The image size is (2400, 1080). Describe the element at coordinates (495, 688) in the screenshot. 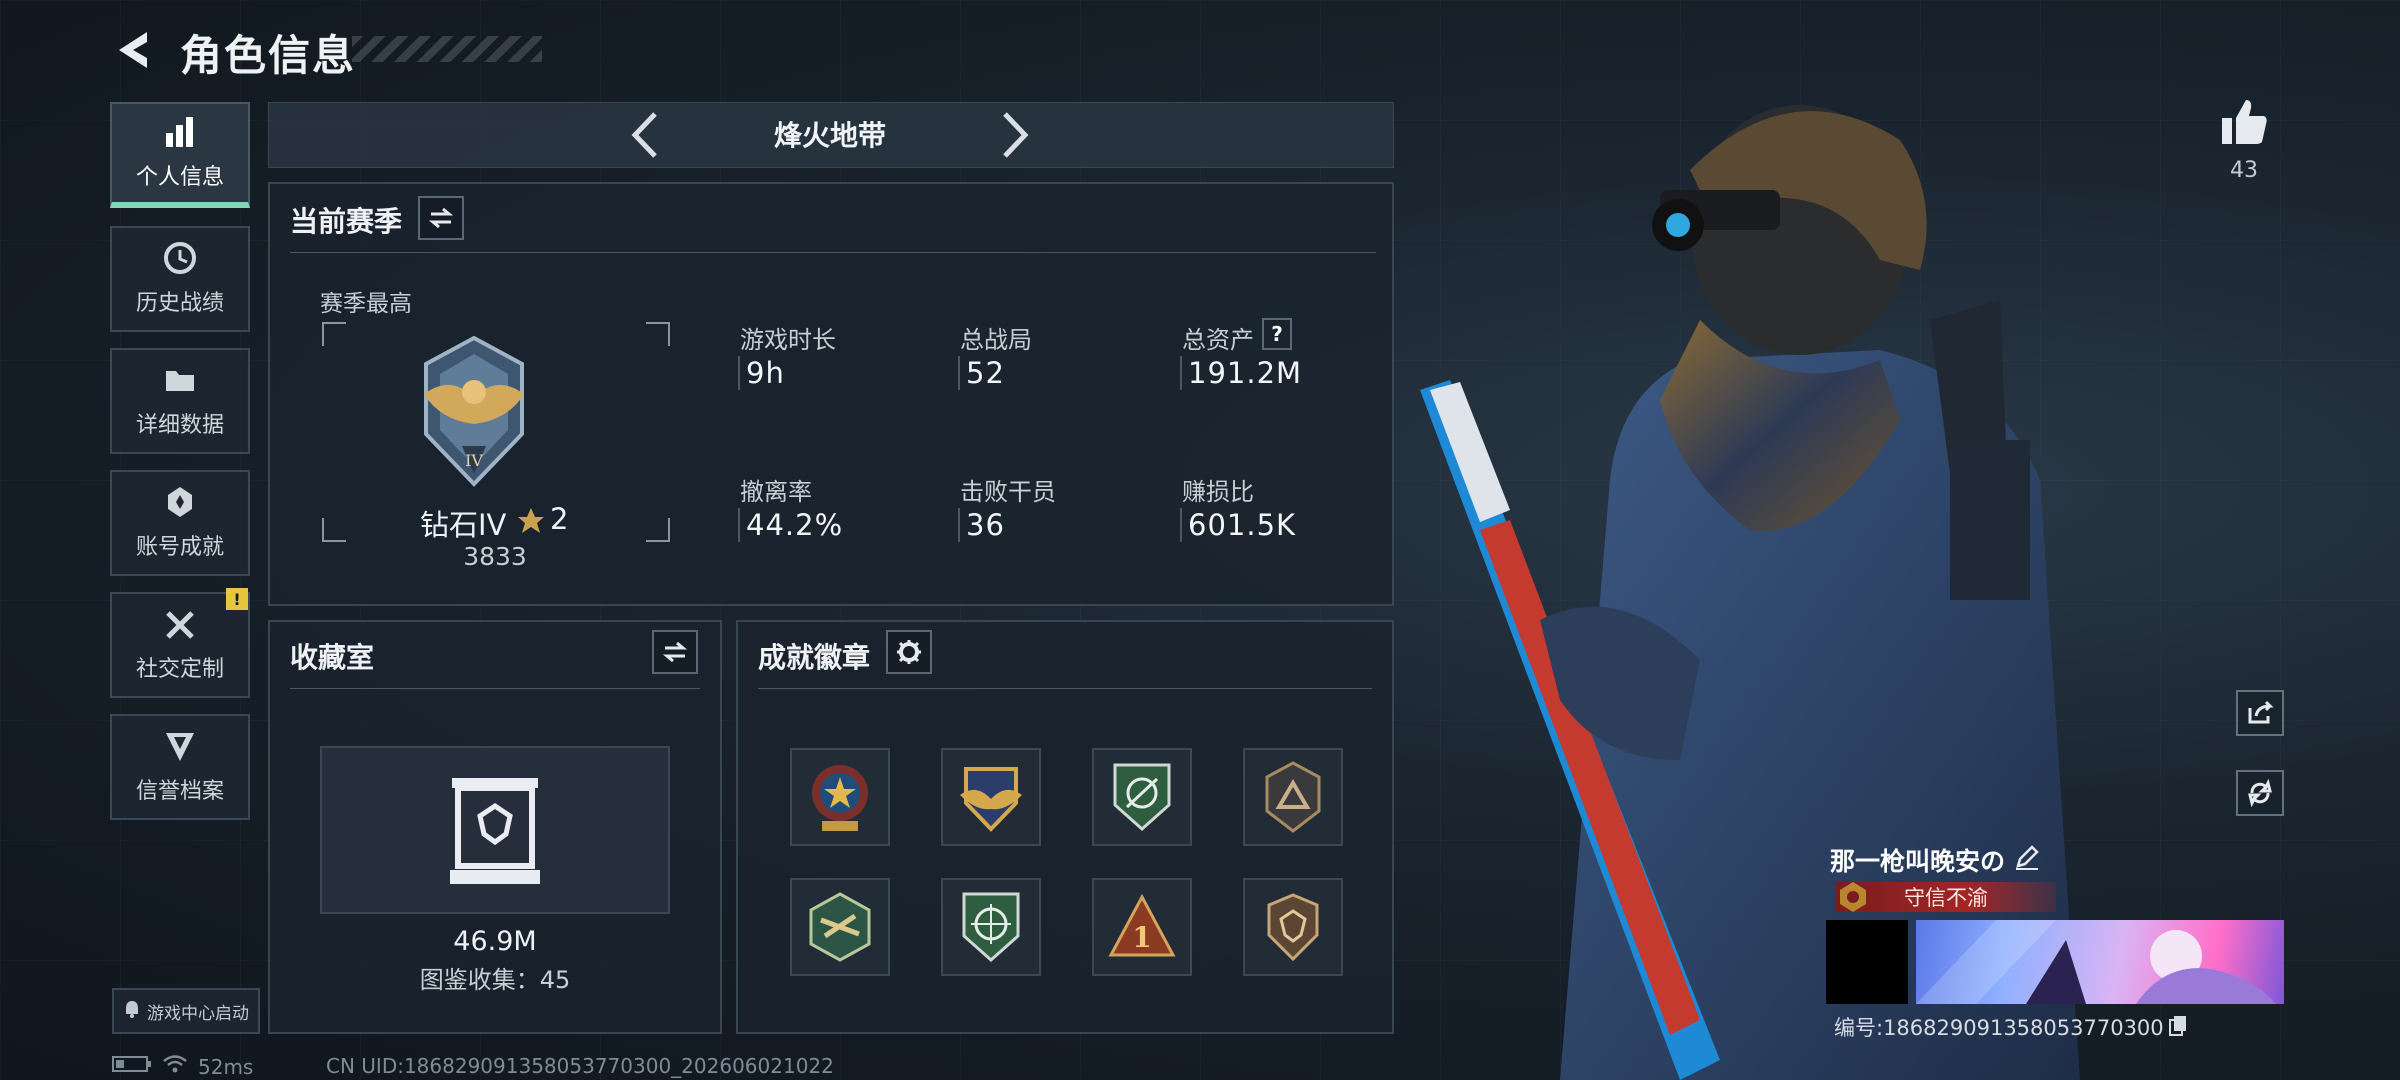

I see `collection-divider` at that location.